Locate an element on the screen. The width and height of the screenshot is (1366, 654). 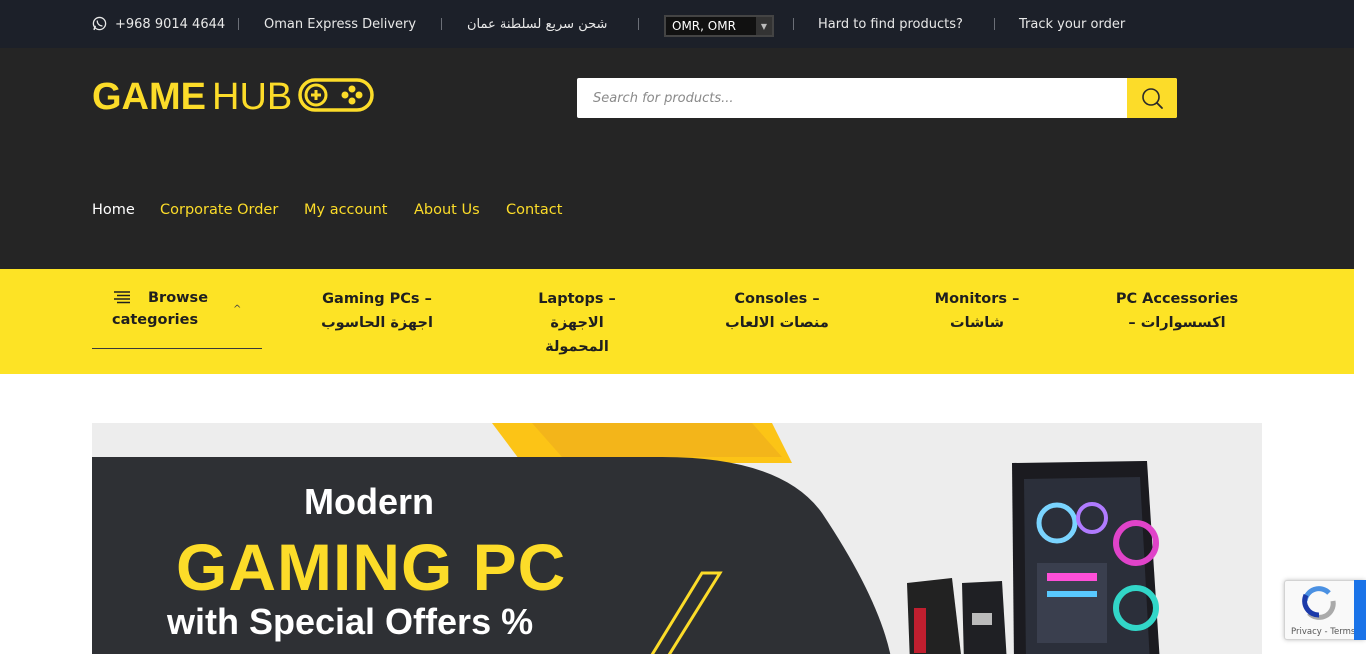
category-label: Gaming PCs – is located at coordinates (377, 299).